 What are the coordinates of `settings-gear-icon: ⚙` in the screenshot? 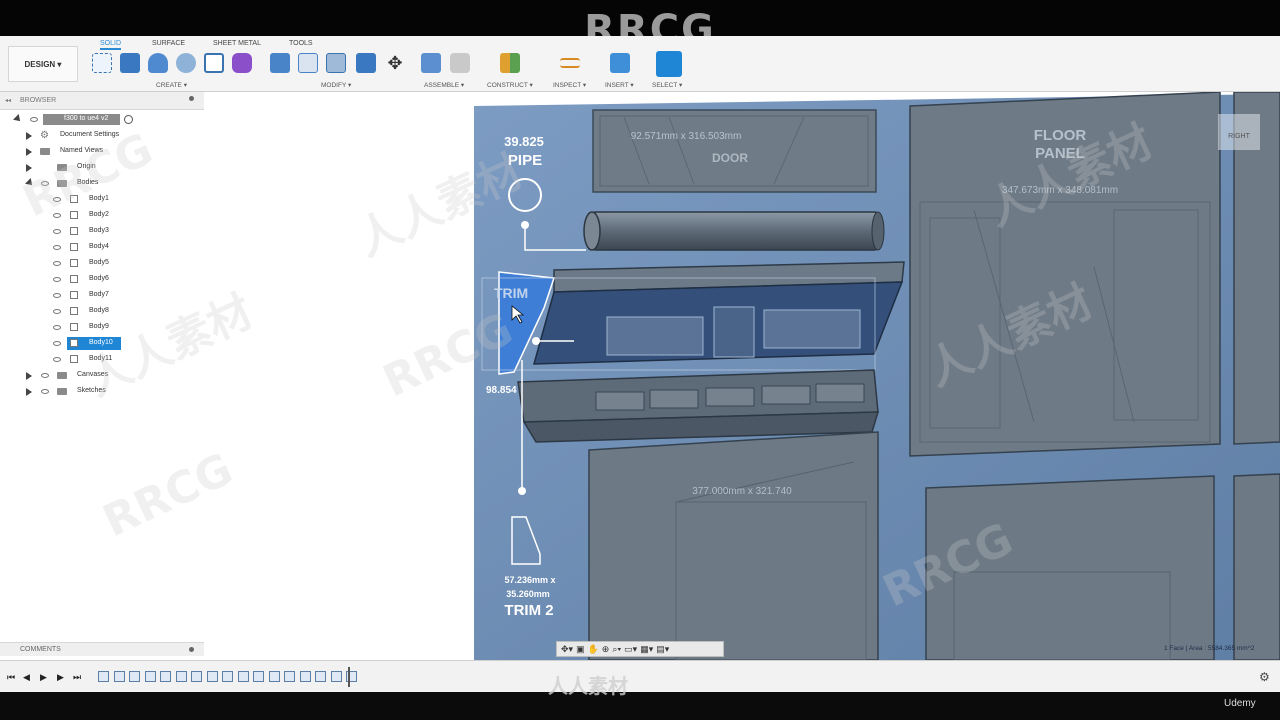 It's located at (1264, 677).